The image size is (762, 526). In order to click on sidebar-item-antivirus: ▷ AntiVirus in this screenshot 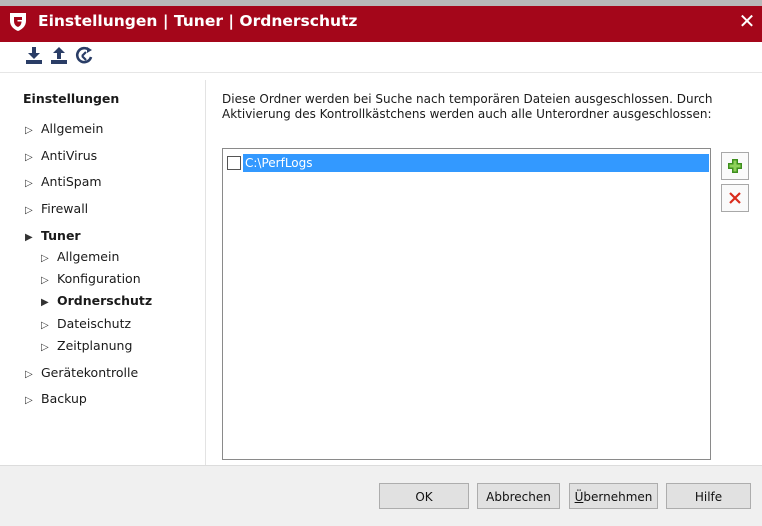, I will do `click(61, 155)`.